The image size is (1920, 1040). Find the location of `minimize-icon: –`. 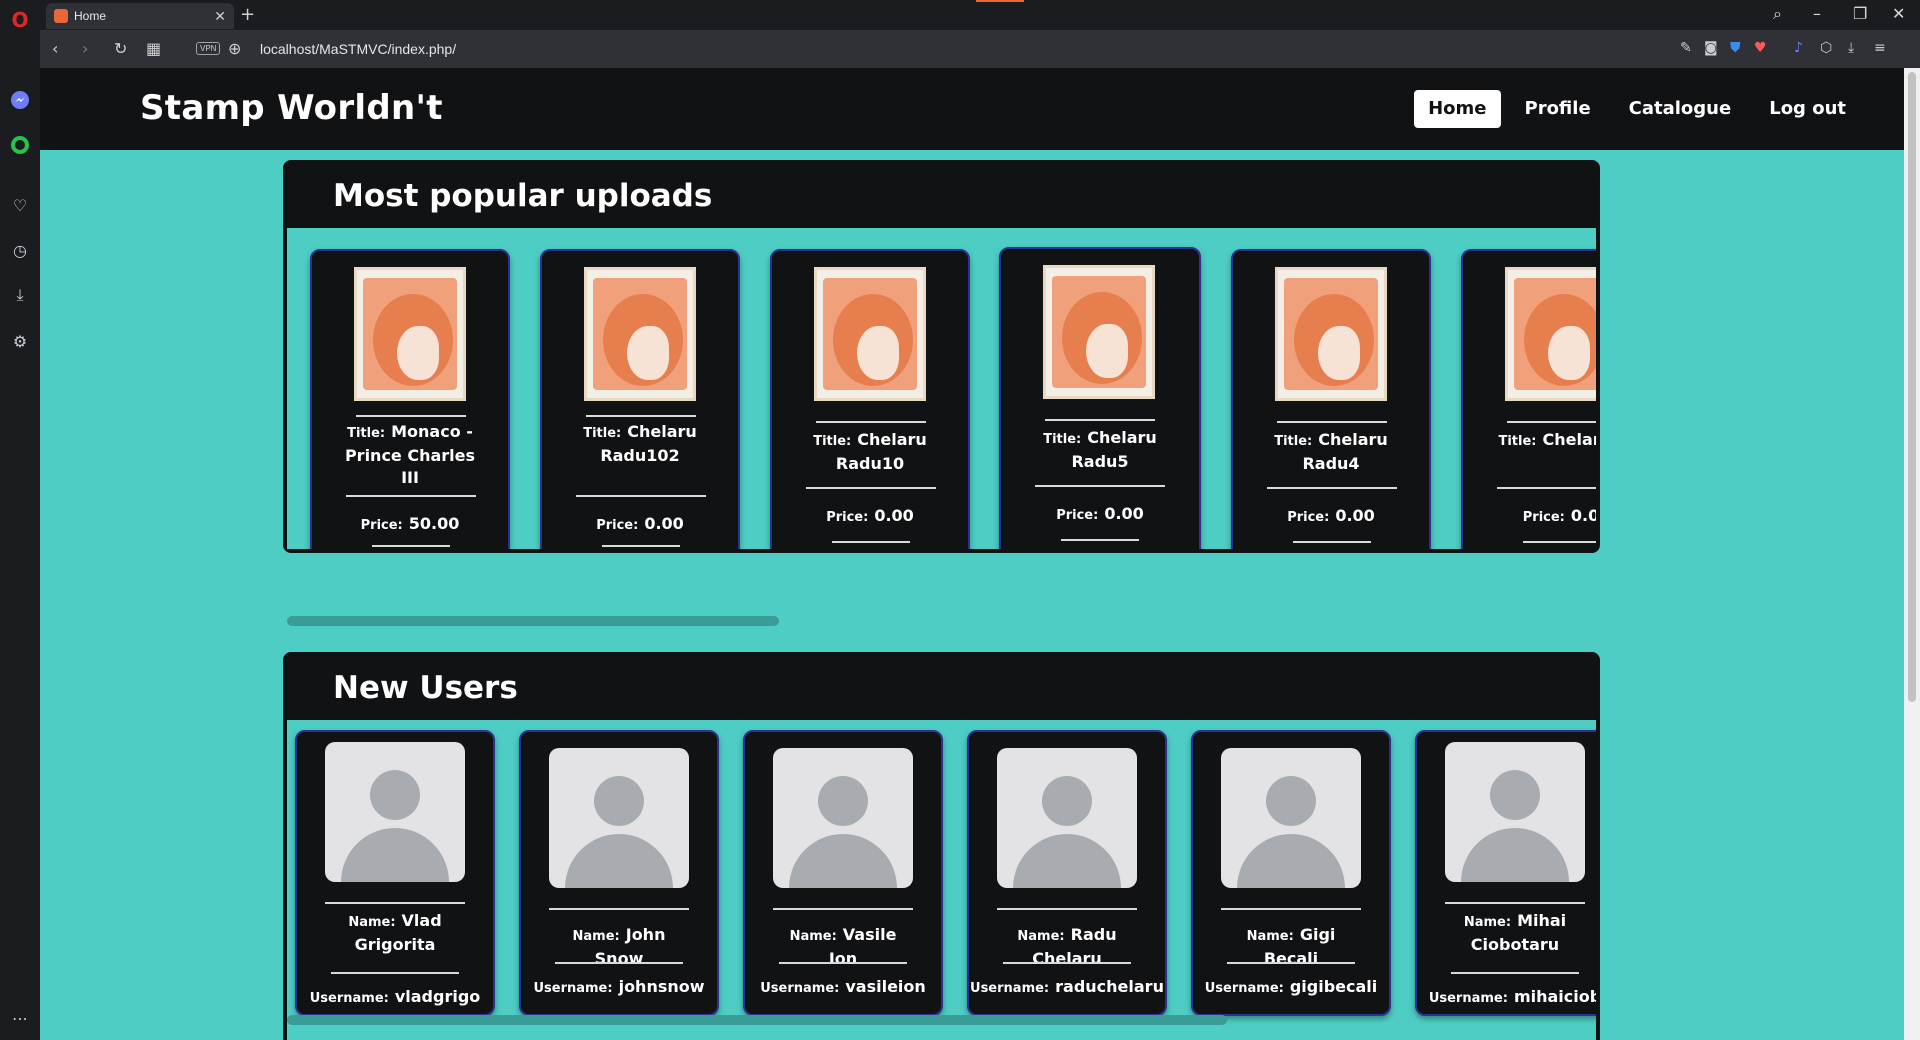

minimize-icon: – is located at coordinates (1817, 13).